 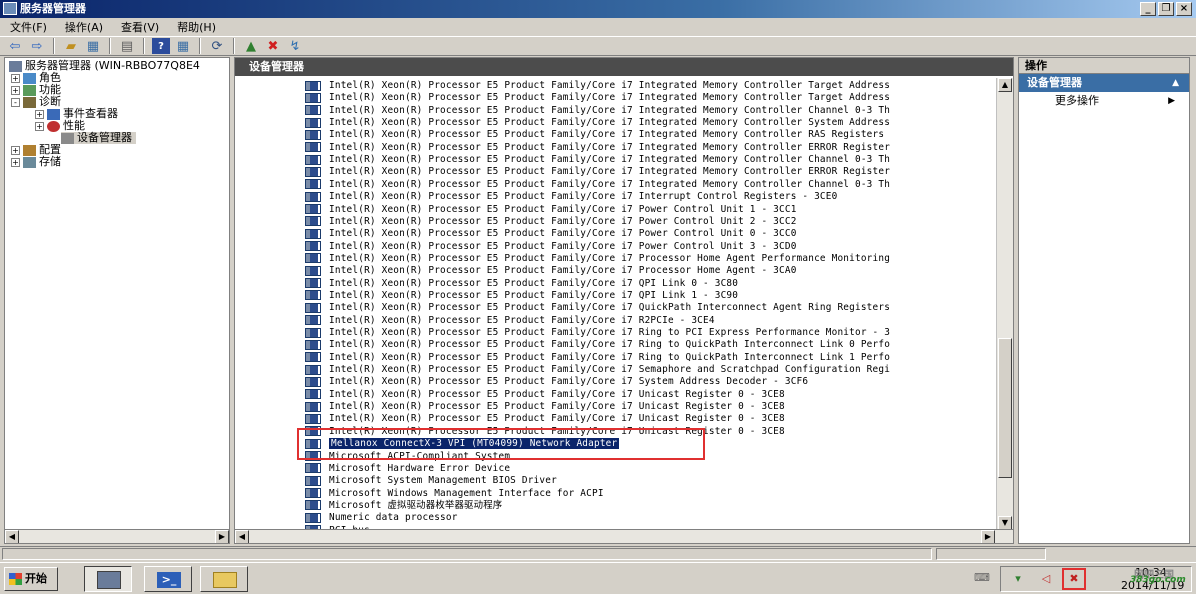 I want to click on up-folder-icon: ▰, so click(x=71, y=46).